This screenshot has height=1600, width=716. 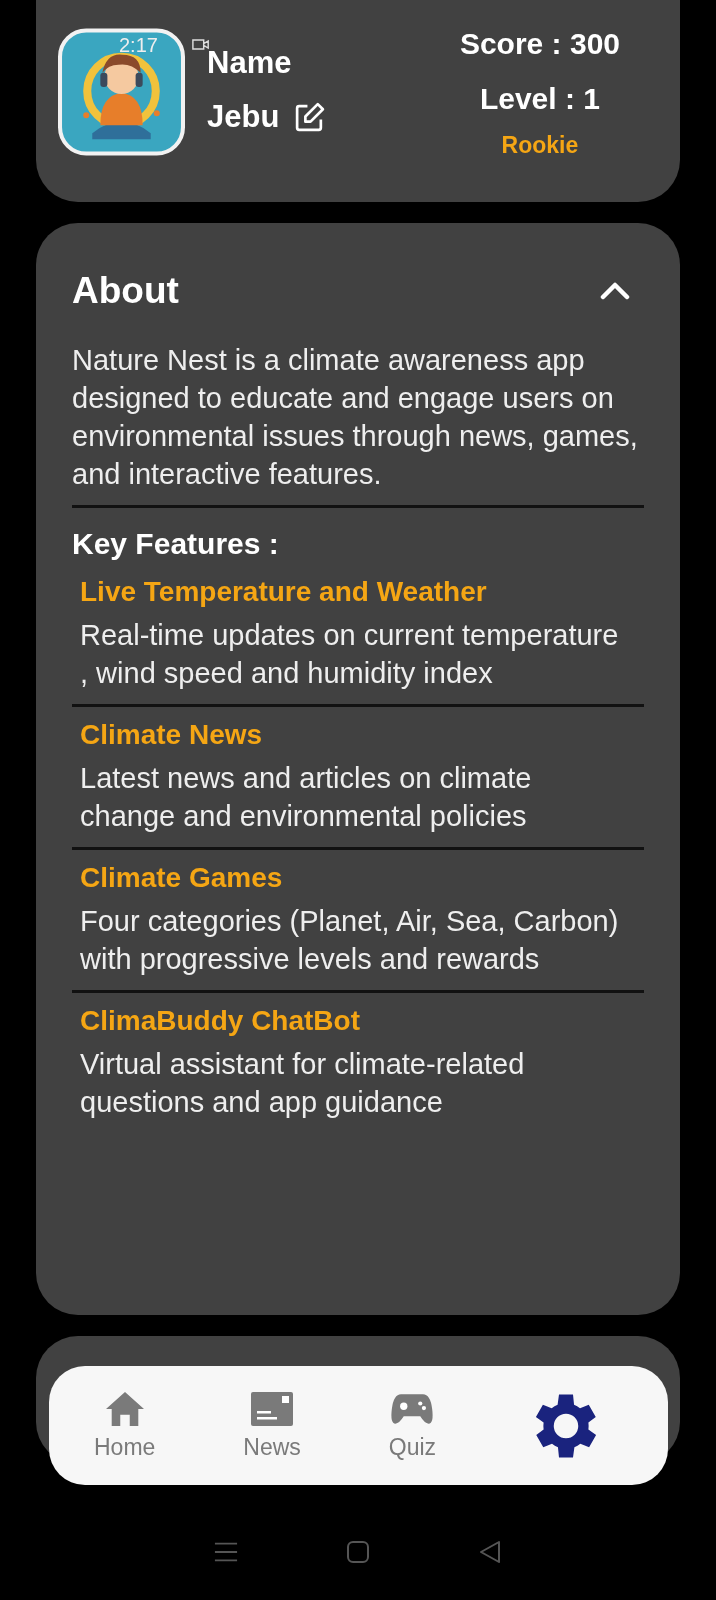 I want to click on rank-text: Rookie, so click(x=540, y=145).